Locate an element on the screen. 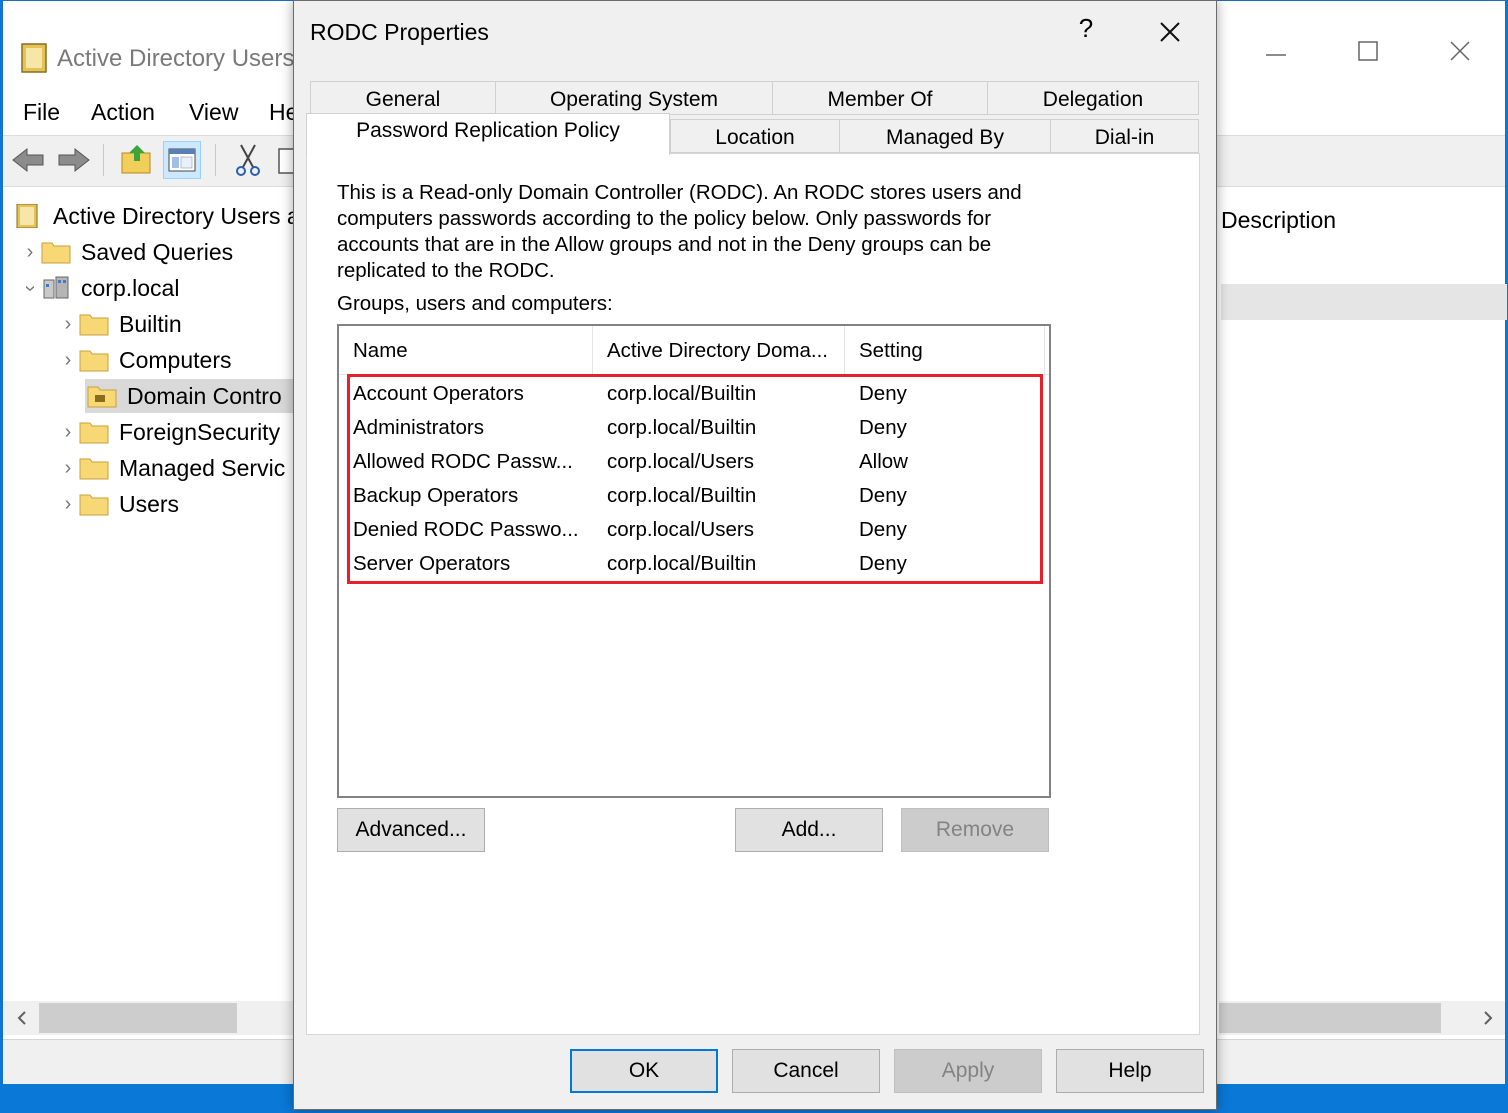 This screenshot has width=1508, height=1113. close-icon is located at coordinates (1170, 32).